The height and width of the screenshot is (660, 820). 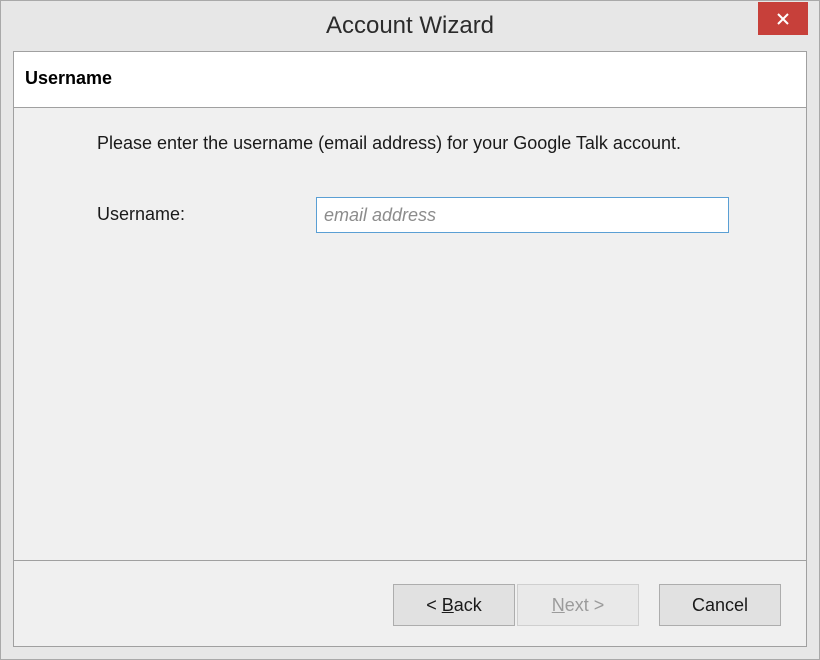 I want to click on next-button-label: ext >, so click(x=584, y=604).